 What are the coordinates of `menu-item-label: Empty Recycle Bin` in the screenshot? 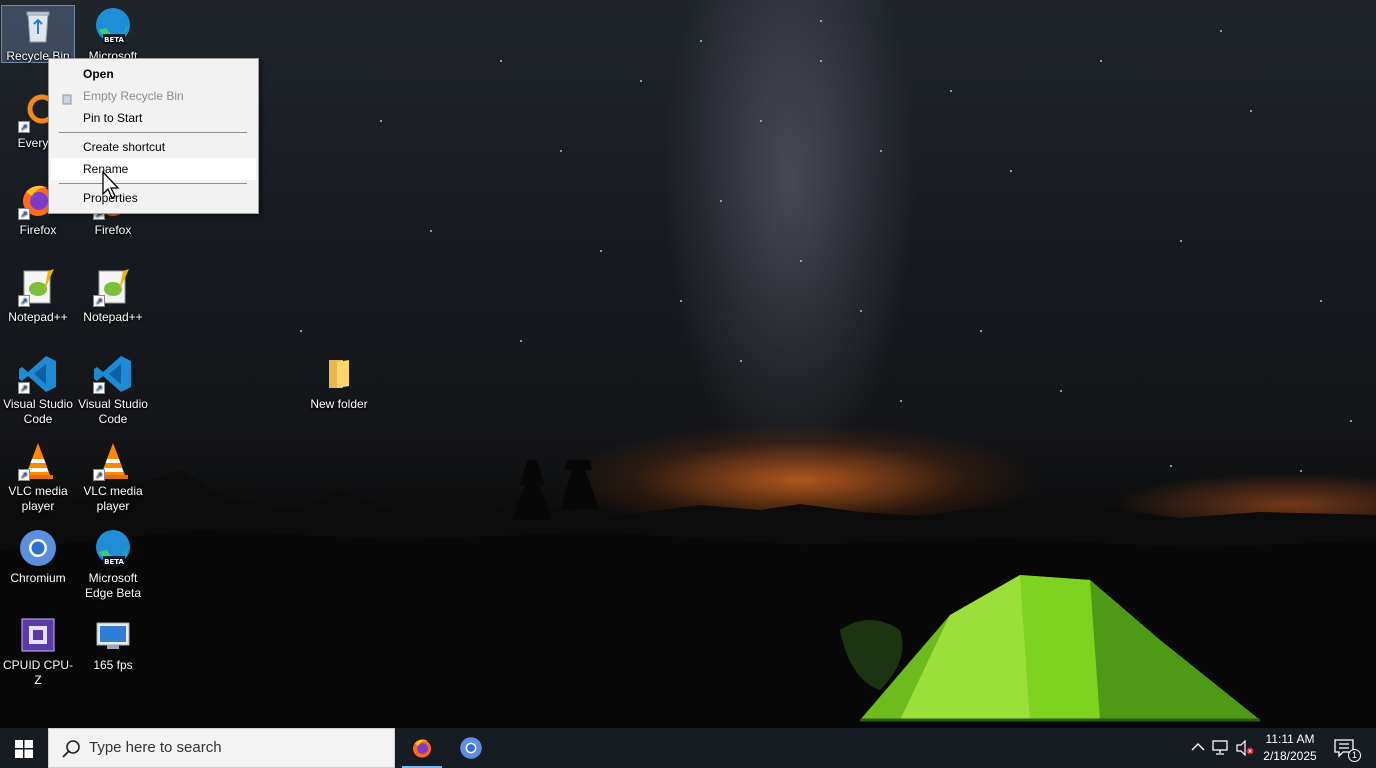 It's located at (133, 96).